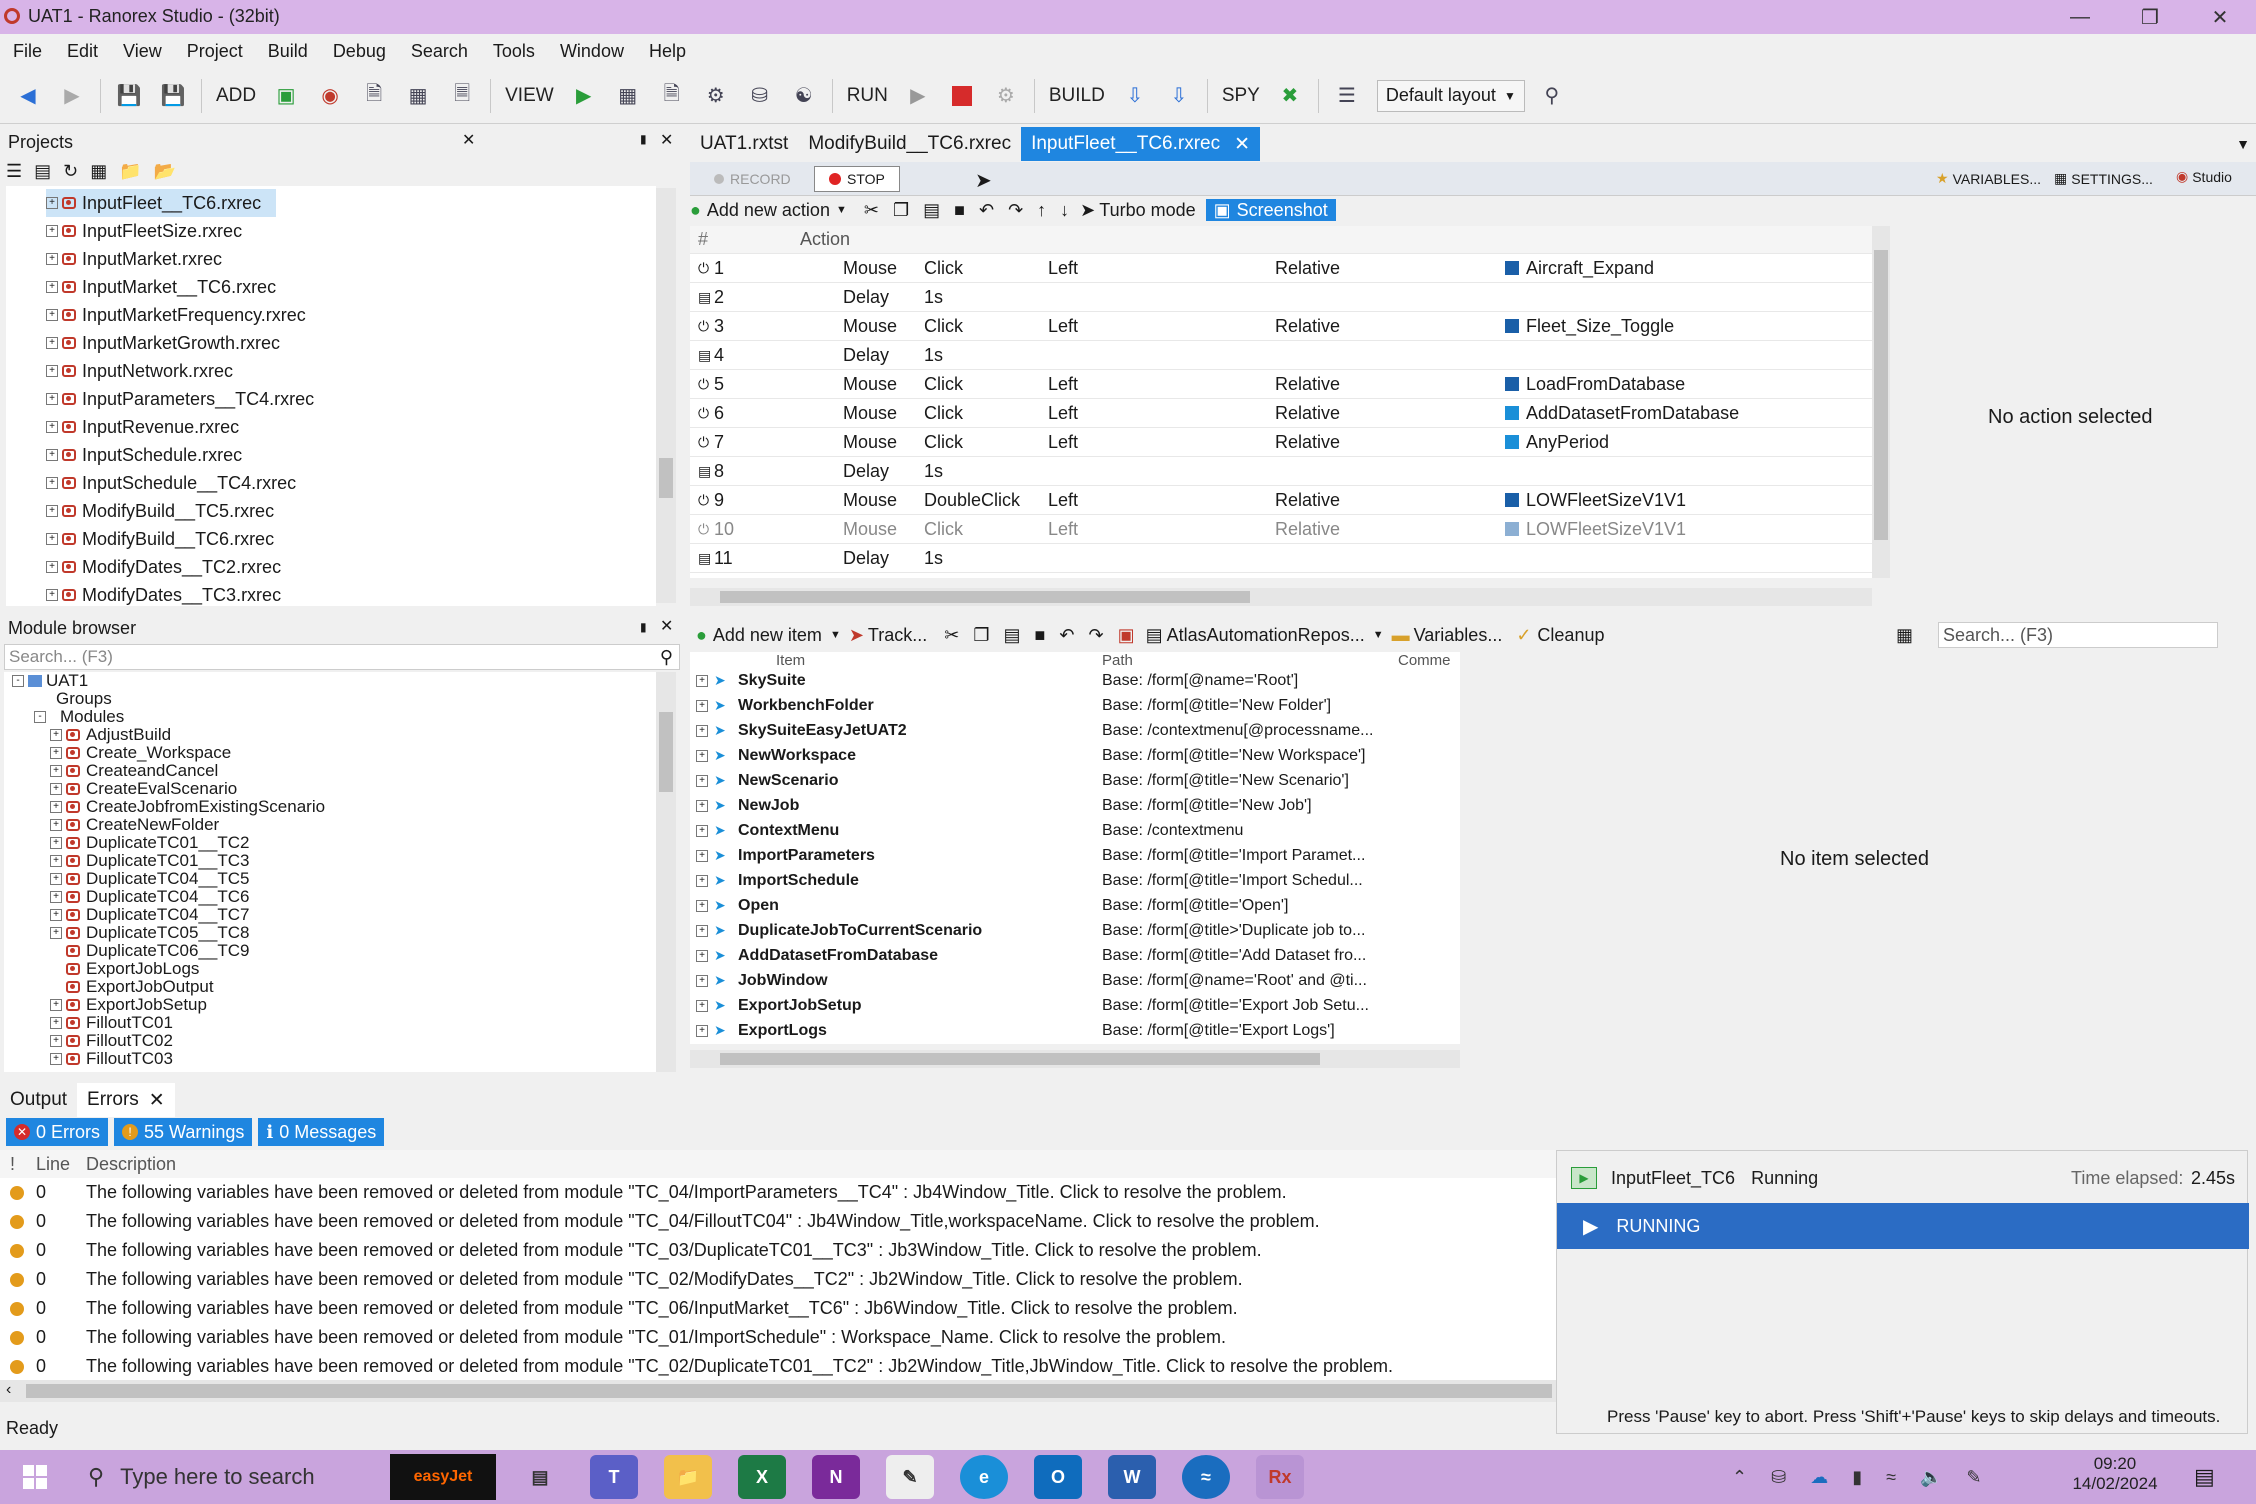 The image size is (2256, 1504). I want to click on taskbar-search-input: Type here to search, so click(217, 1477).